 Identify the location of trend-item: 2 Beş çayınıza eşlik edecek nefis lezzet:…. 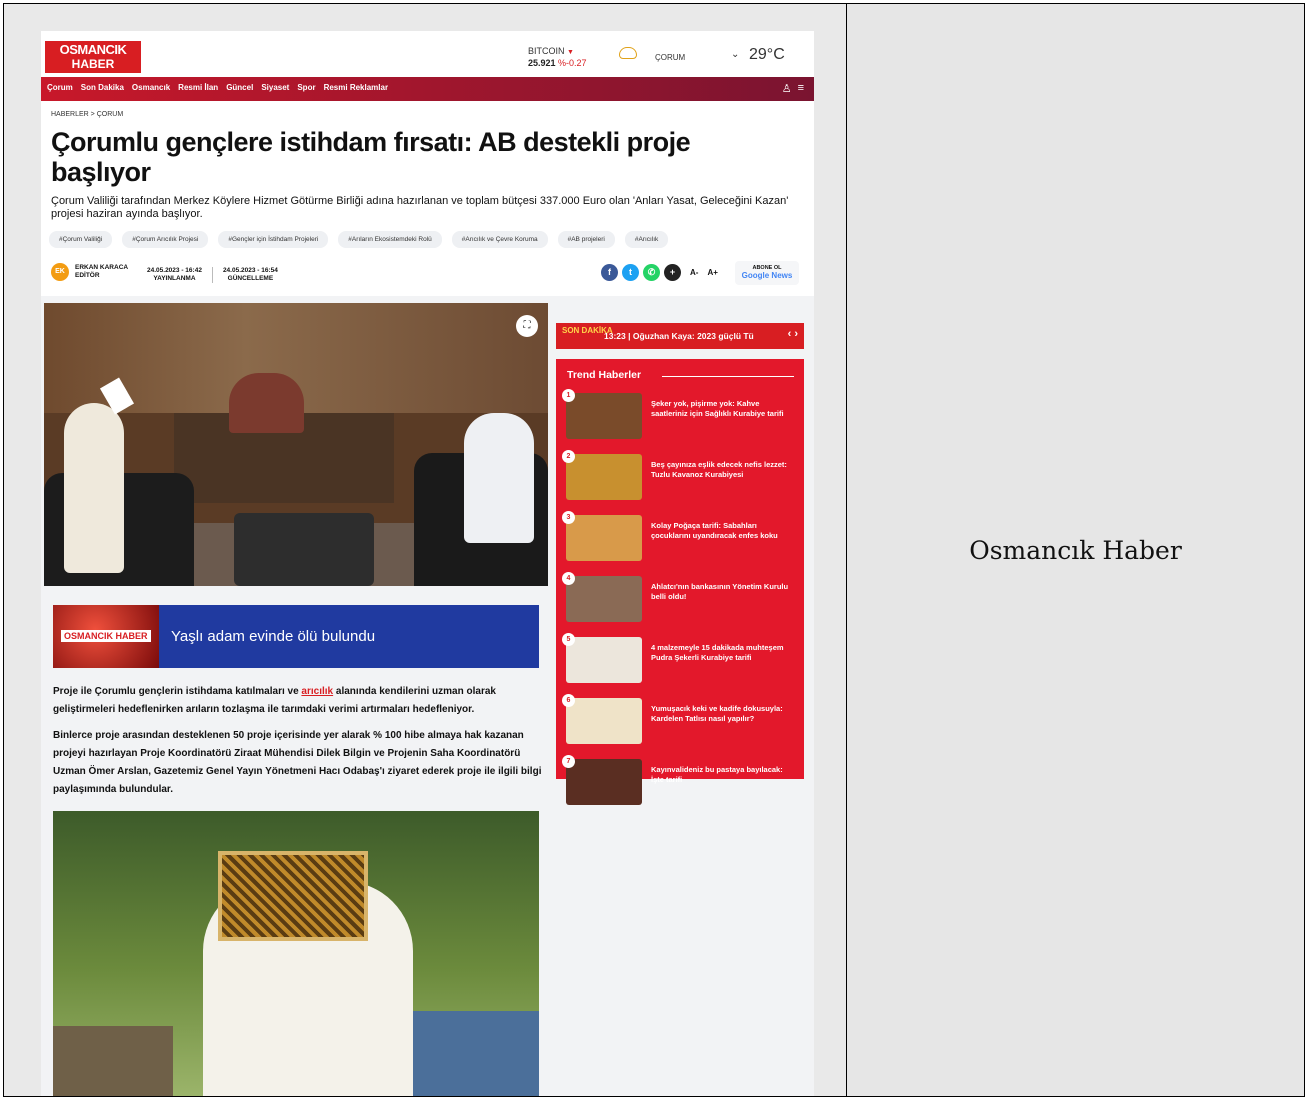
(680, 477).